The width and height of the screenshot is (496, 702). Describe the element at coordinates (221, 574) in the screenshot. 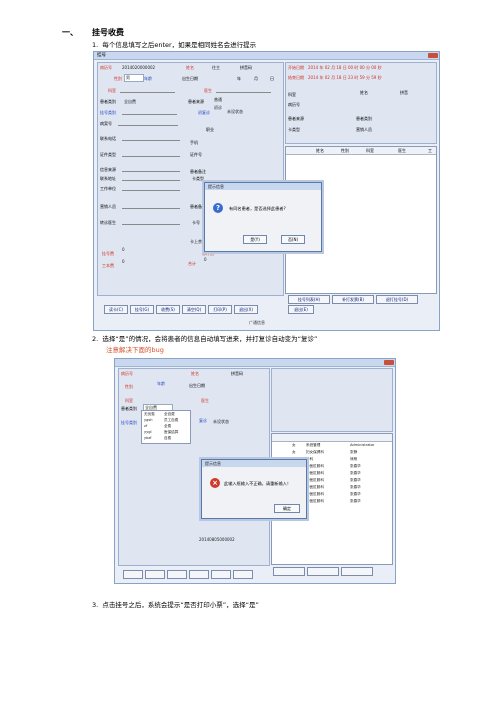

I see `print-button` at that location.